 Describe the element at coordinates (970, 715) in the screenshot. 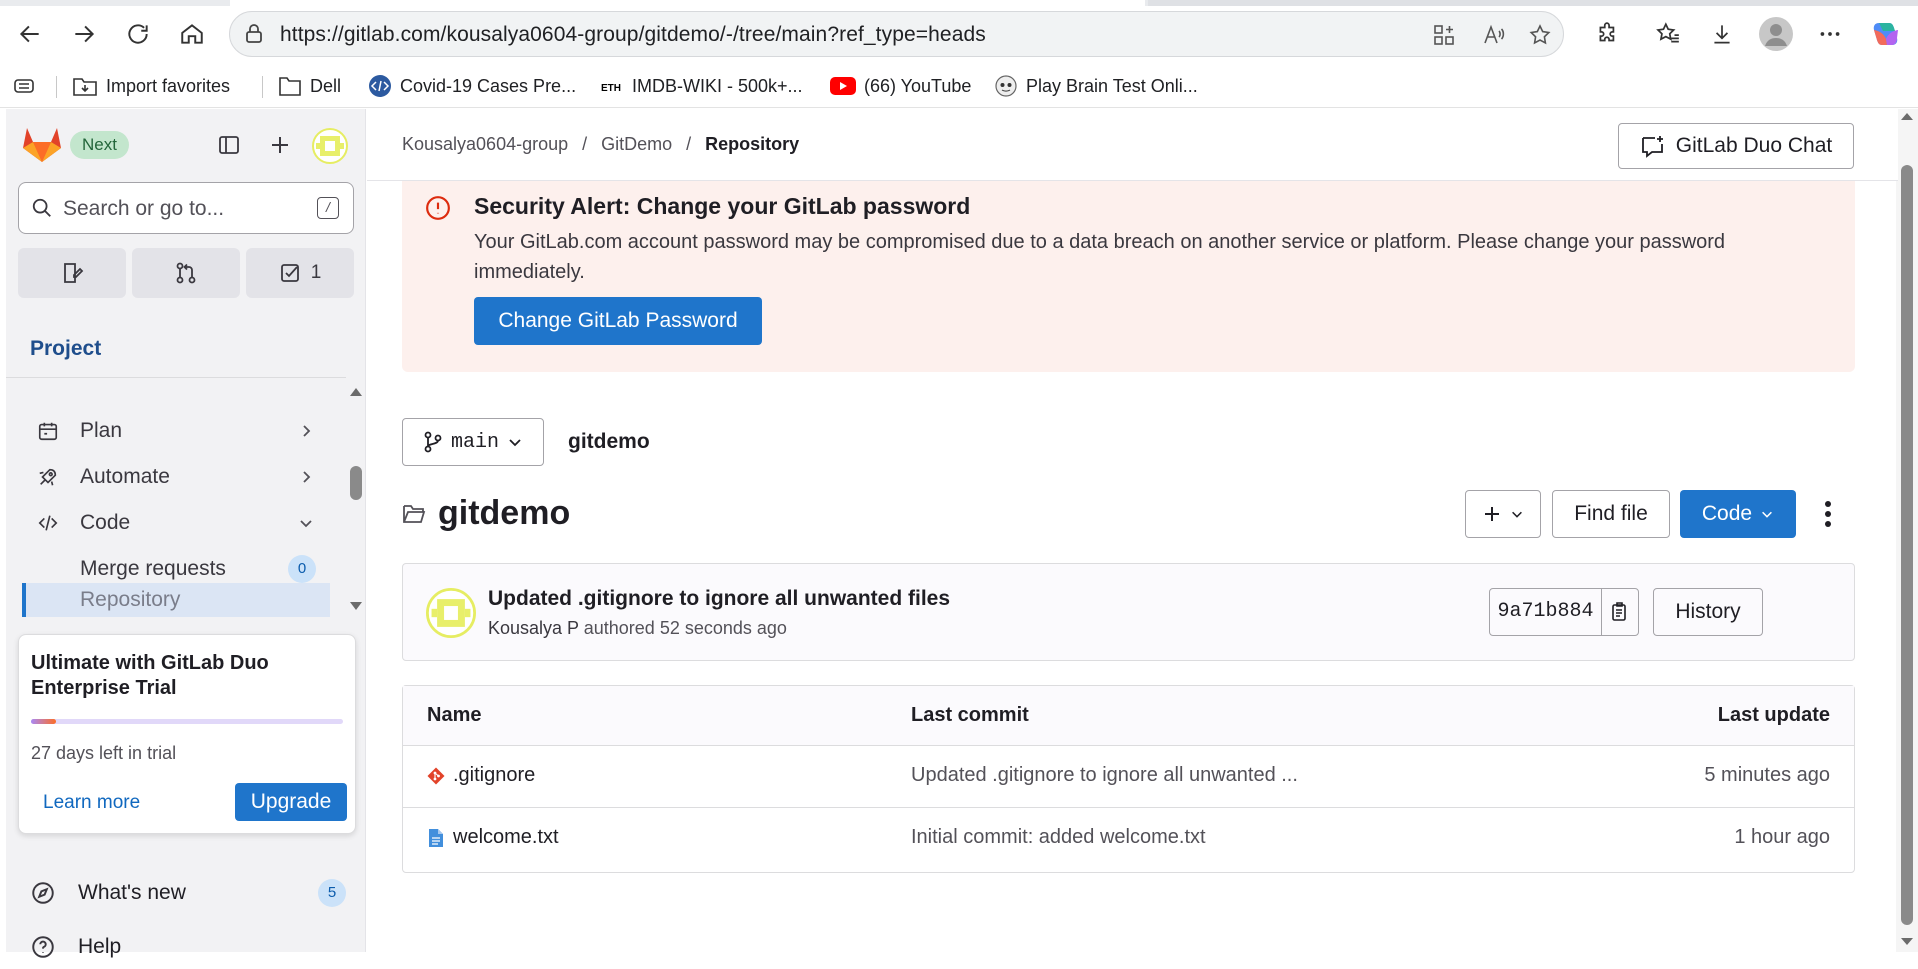

I see `column-header-last-commit: Last commit` at that location.